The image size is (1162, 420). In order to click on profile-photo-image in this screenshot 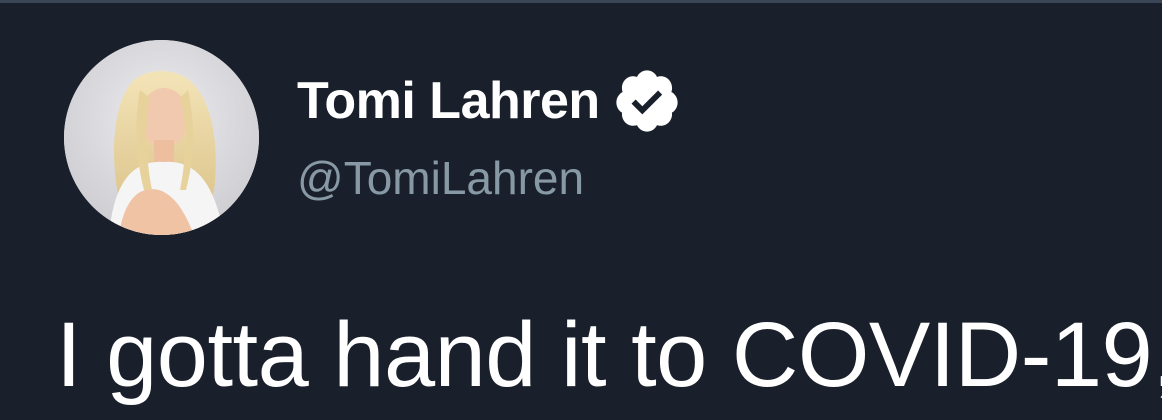, I will do `click(161, 137)`.